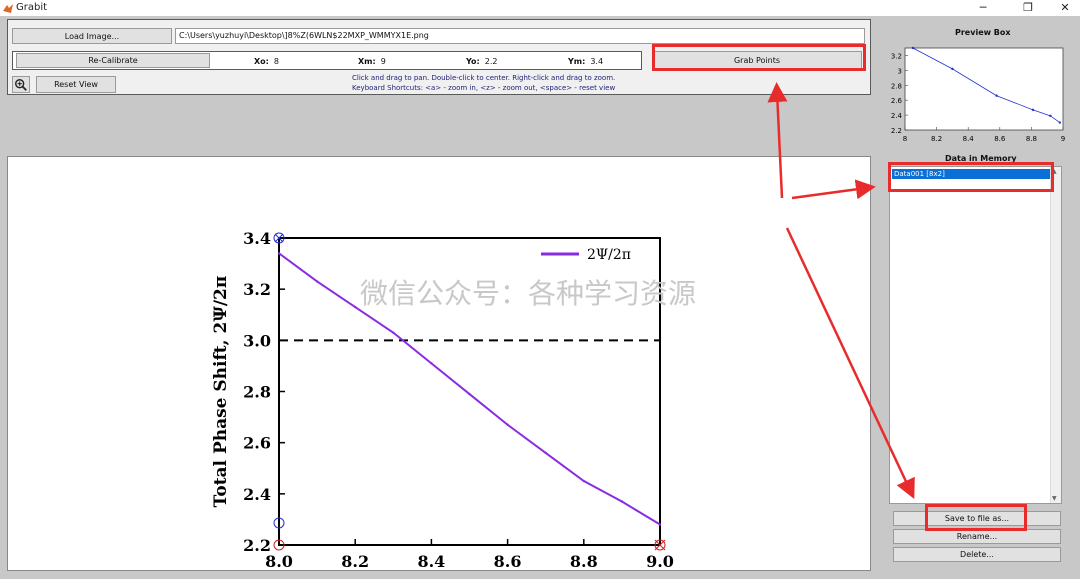  What do you see at coordinates (833, 189) in the screenshot?
I see `arrow-to-memory-list` at bounding box center [833, 189].